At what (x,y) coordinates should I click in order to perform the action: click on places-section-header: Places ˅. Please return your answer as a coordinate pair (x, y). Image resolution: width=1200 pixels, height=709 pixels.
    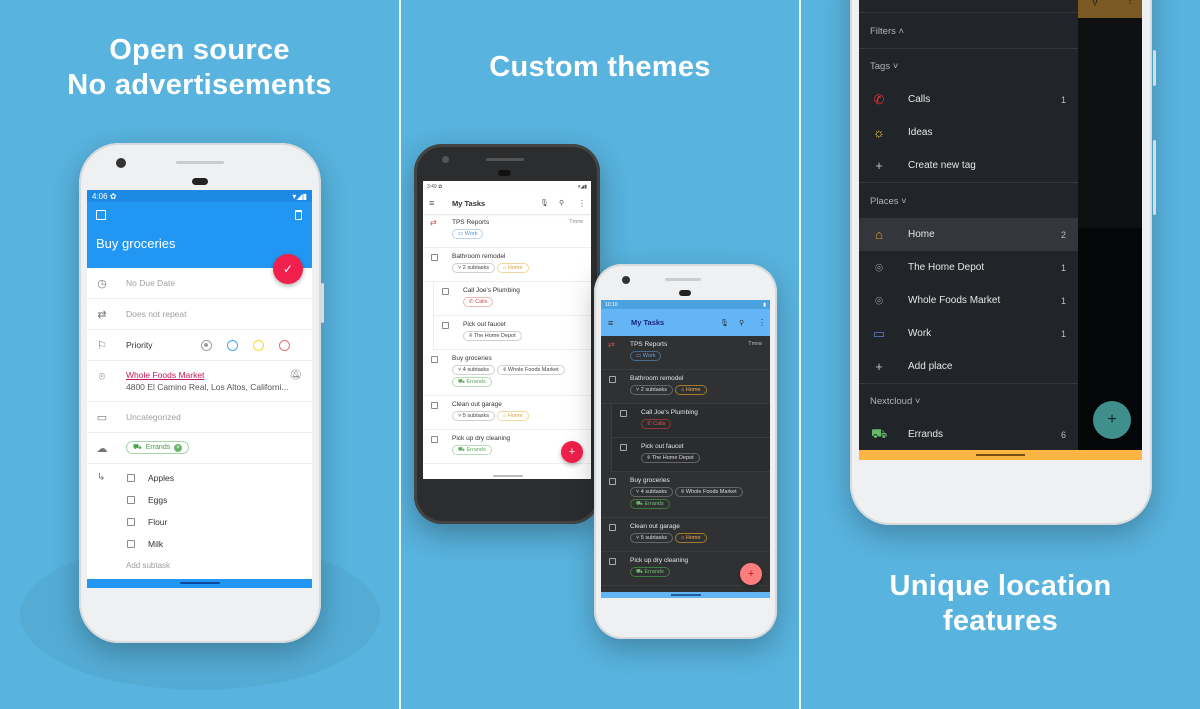
    Looking at the image, I should click on (888, 201).